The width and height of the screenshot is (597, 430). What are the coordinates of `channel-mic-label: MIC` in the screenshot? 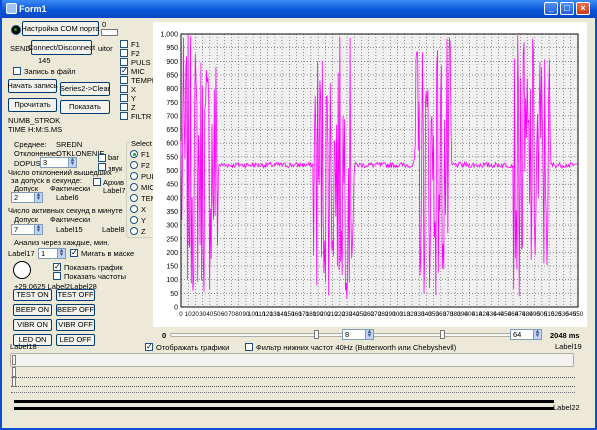 It's located at (138, 71).